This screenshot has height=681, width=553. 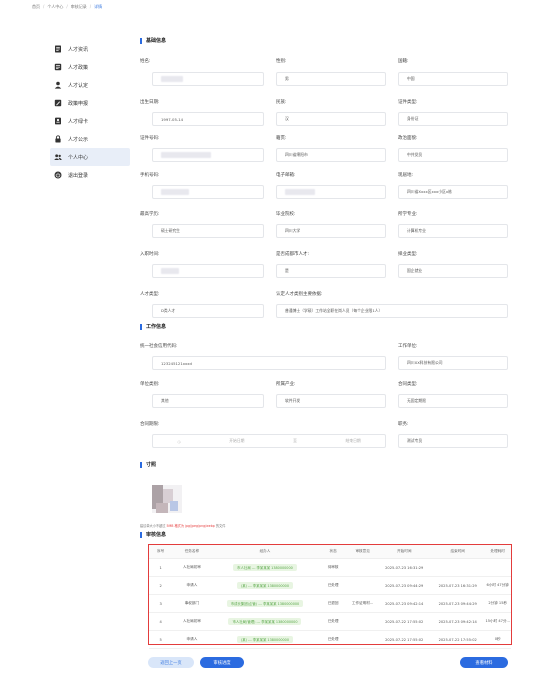 I want to click on ethnicity-field: 汉, so click(x=331, y=119).